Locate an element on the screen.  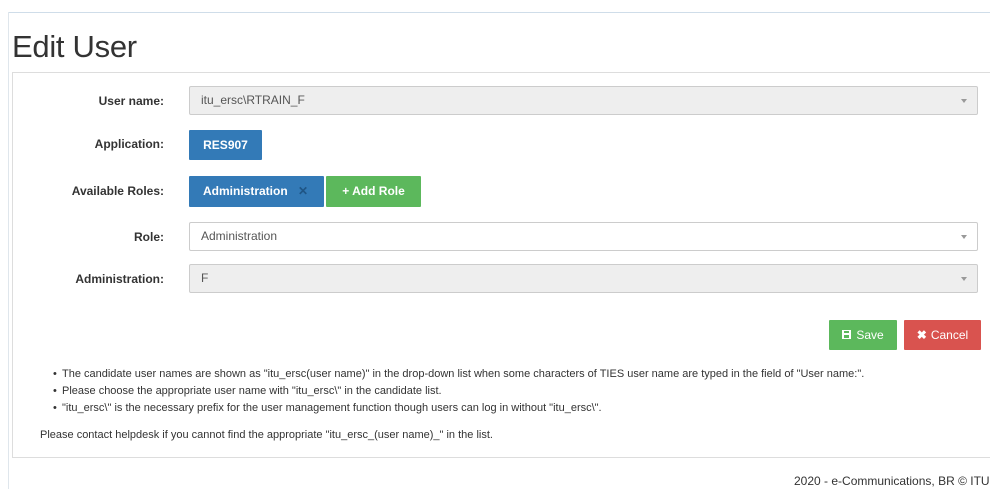
save-button: Save is located at coordinates (863, 335).